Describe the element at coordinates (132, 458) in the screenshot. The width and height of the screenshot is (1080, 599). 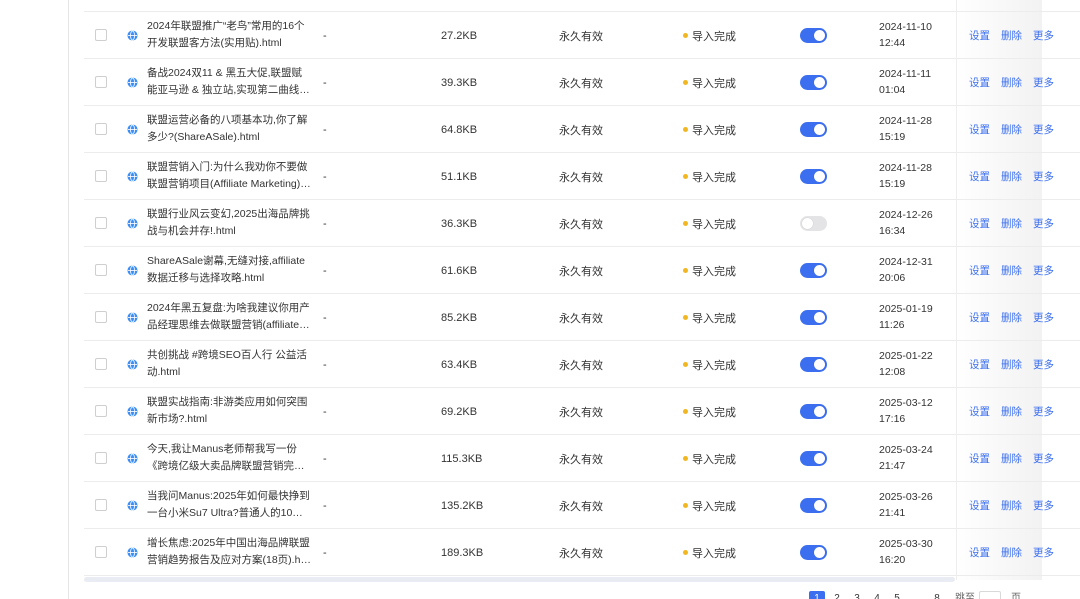
I see `globe-icon` at that location.